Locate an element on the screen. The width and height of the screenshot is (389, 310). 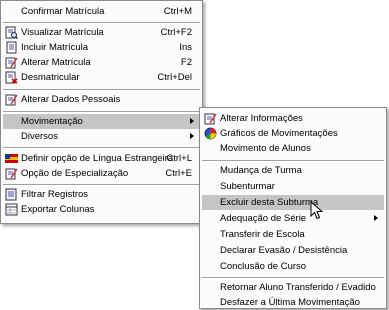
submenu-item-alterar-informacoes: Alterar Informações is located at coordinates (293, 118).